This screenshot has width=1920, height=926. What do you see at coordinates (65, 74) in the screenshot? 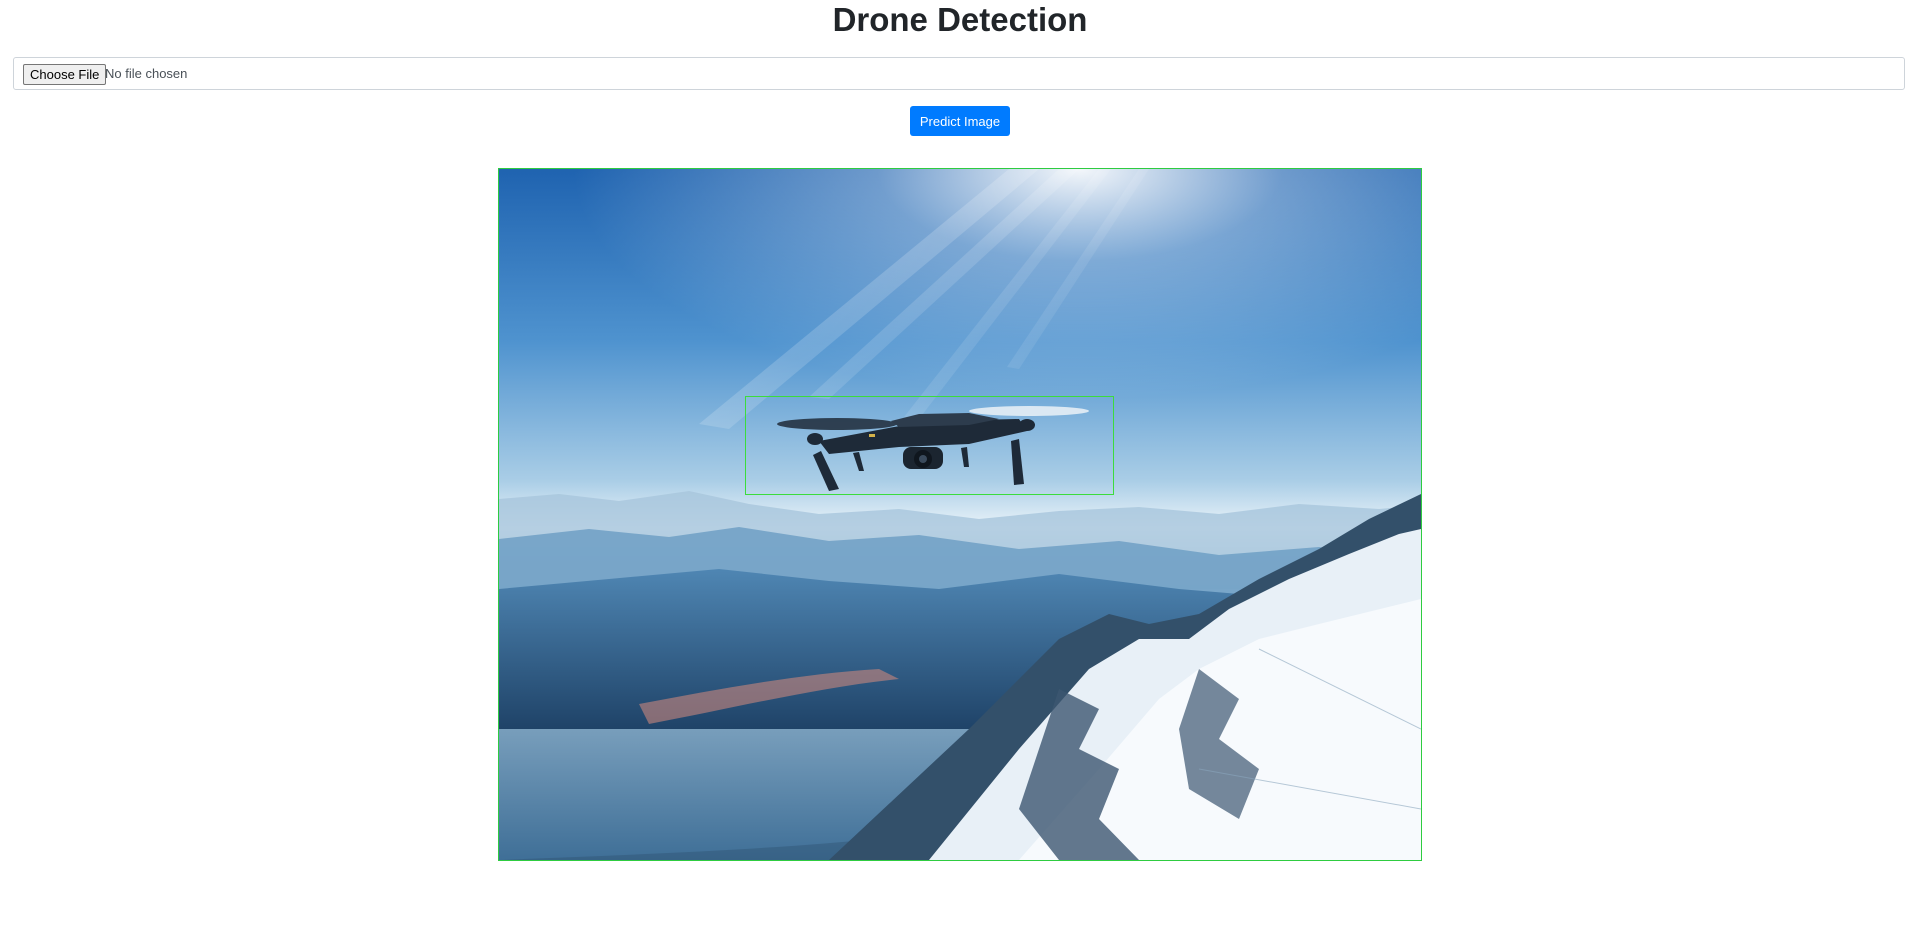
I see `choose-file-button: Choose File` at bounding box center [65, 74].